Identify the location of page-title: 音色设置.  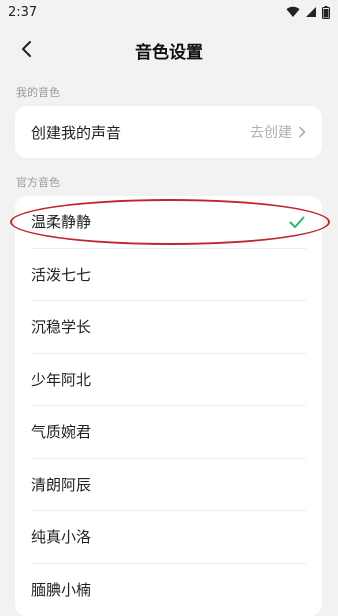
(169, 50).